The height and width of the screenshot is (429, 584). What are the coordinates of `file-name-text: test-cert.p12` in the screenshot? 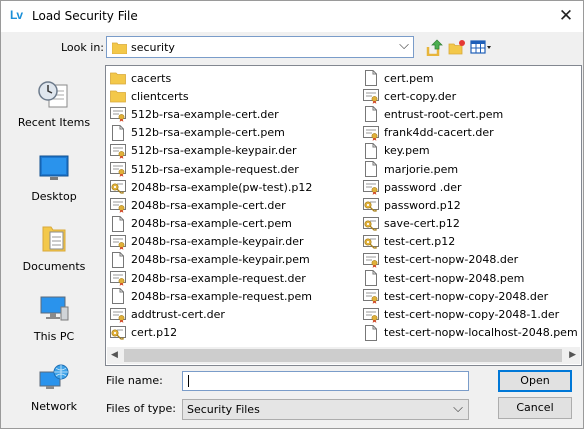 It's located at (420, 242).